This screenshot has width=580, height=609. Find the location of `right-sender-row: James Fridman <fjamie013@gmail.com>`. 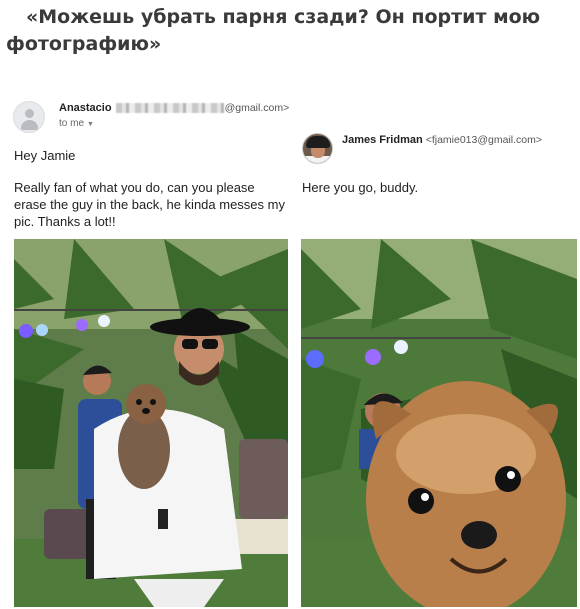

right-sender-row: James Fridman <fjamie013@gmail.com> is located at coordinates (442, 140).